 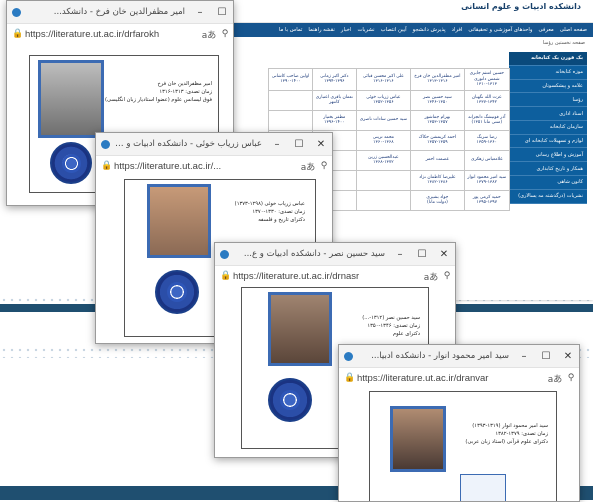 What do you see at coordinates (290, 79) in the screenshot?
I see `table-cell: اولین صاحب کاشانی ۱۳۹۰-۱۴۰۰` at bounding box center [290, 79].